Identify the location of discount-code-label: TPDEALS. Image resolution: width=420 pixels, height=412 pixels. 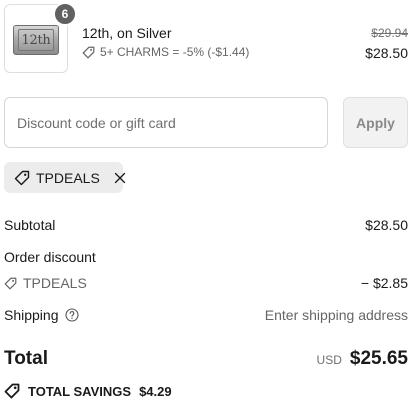
(45, 283).